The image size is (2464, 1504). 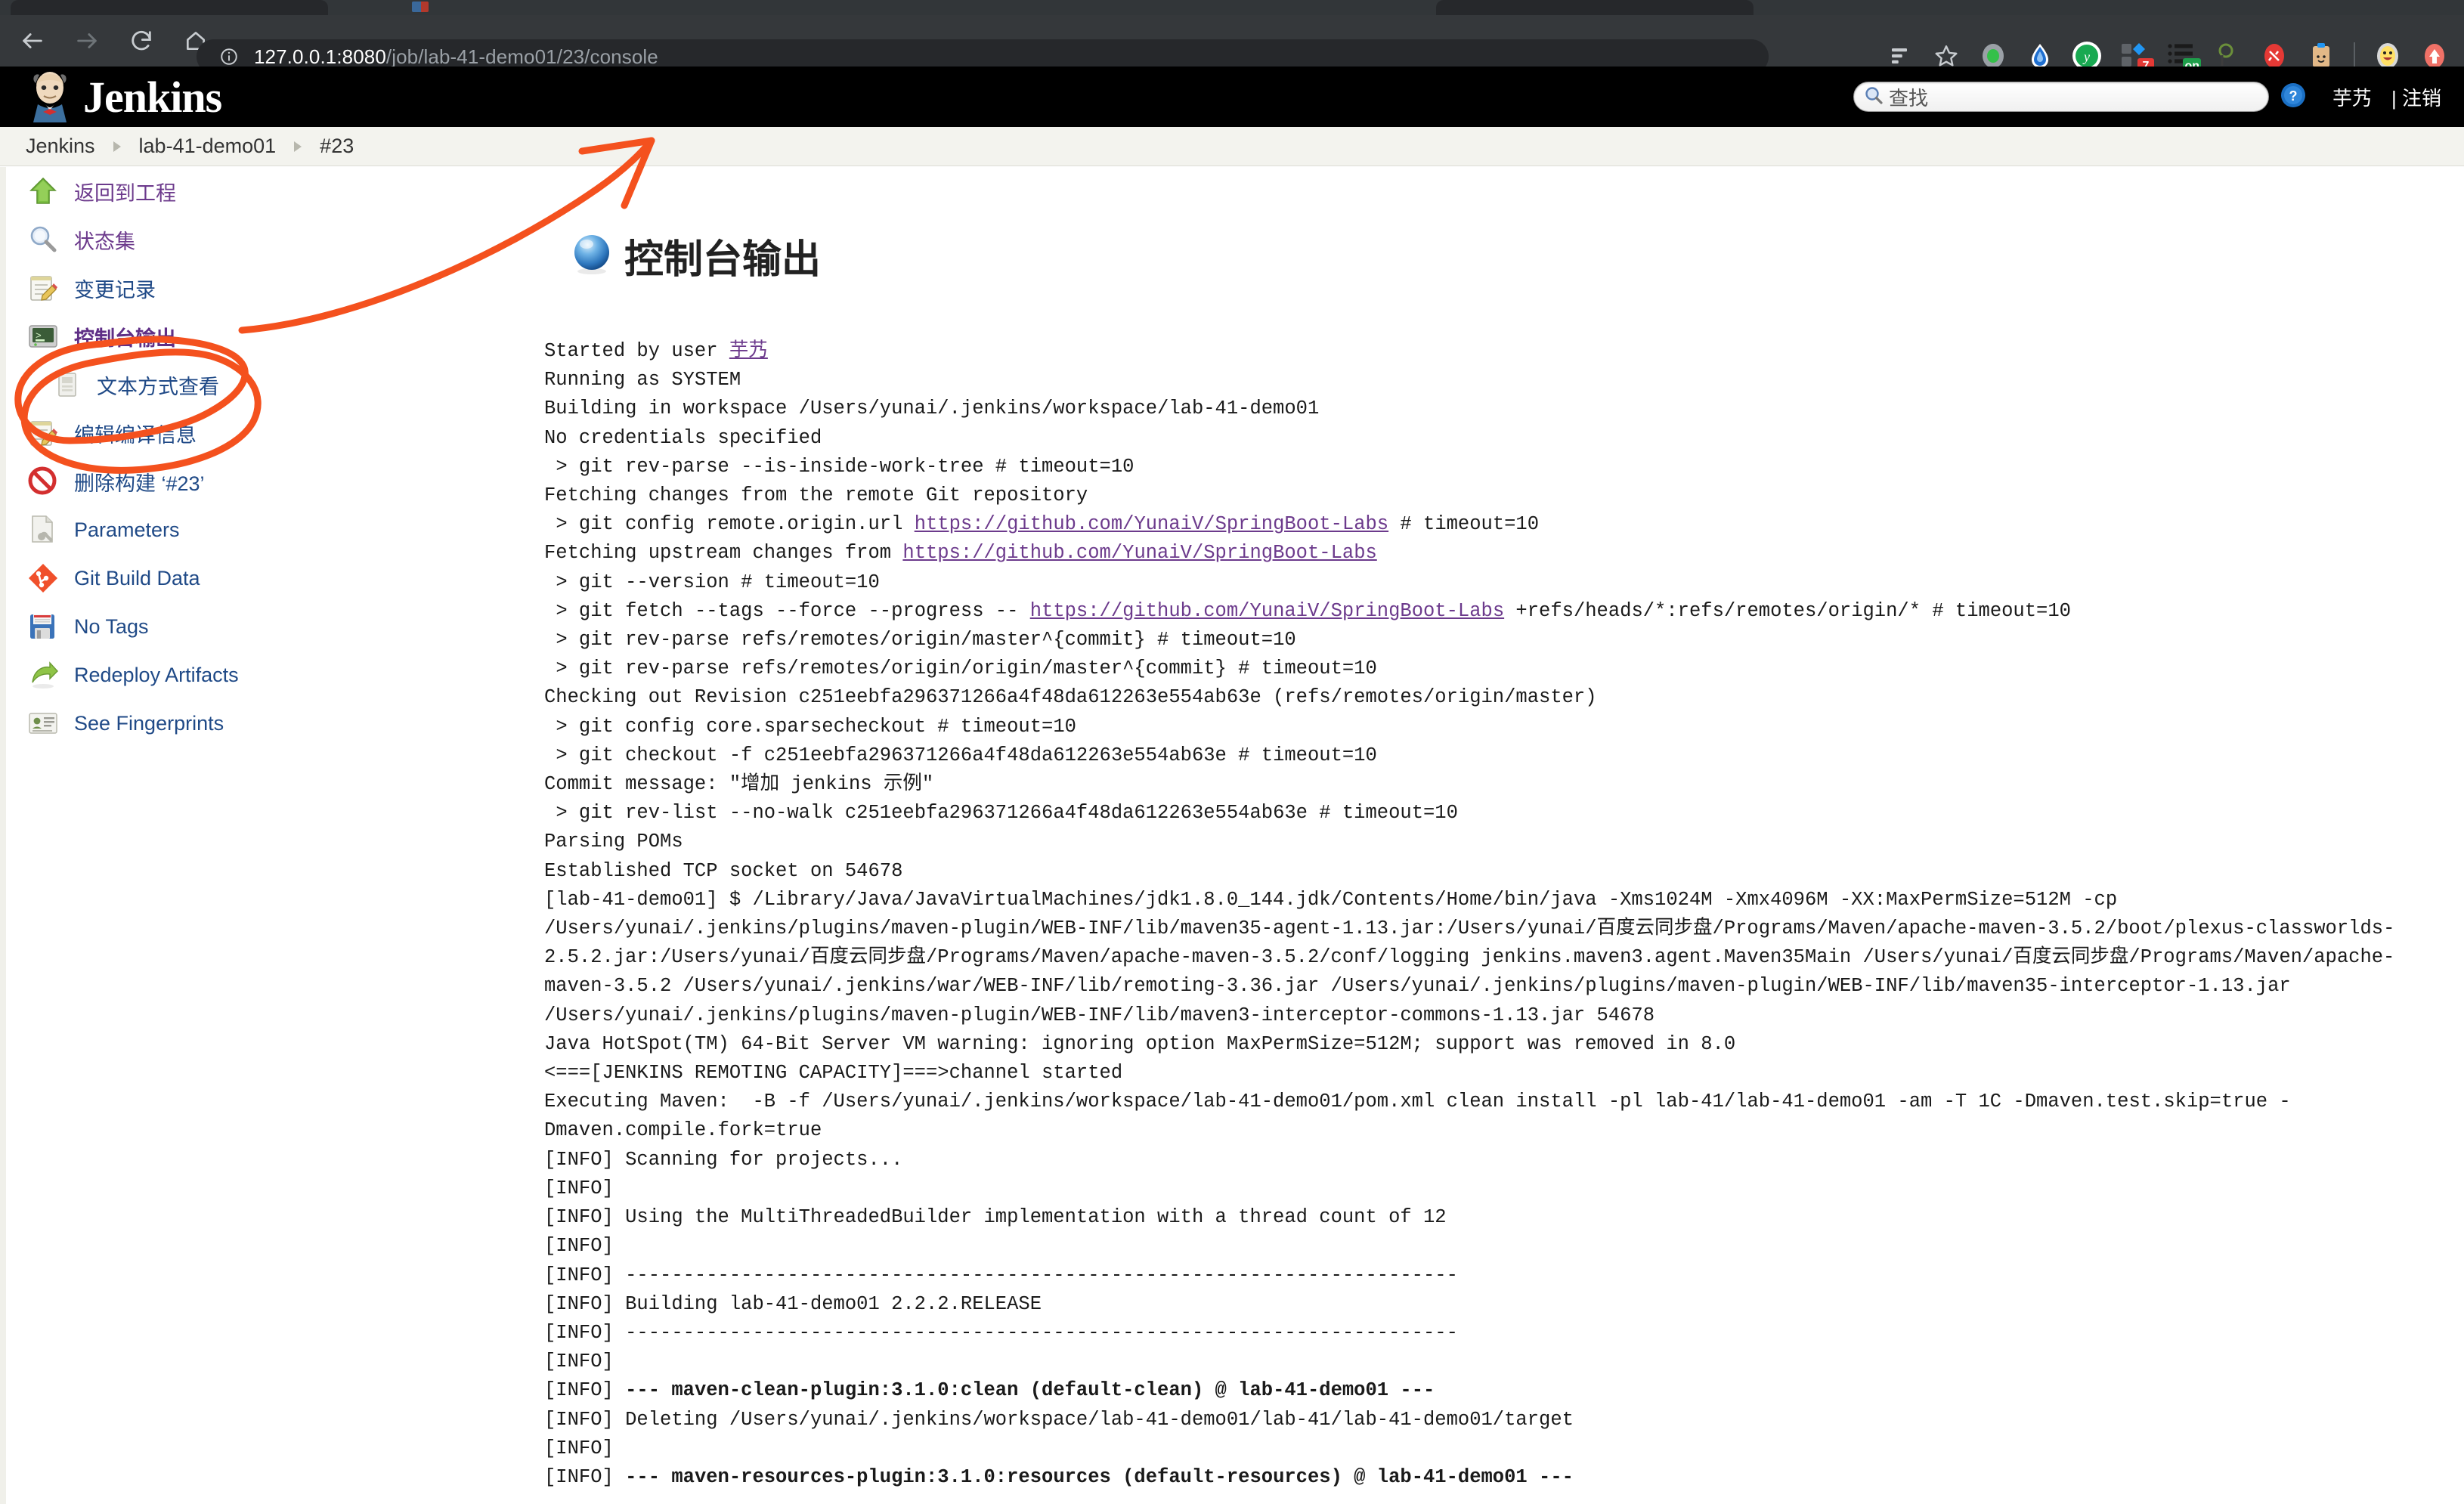 I want to click on sidebar-item-1: 状态集, so click(x=267, y=239).